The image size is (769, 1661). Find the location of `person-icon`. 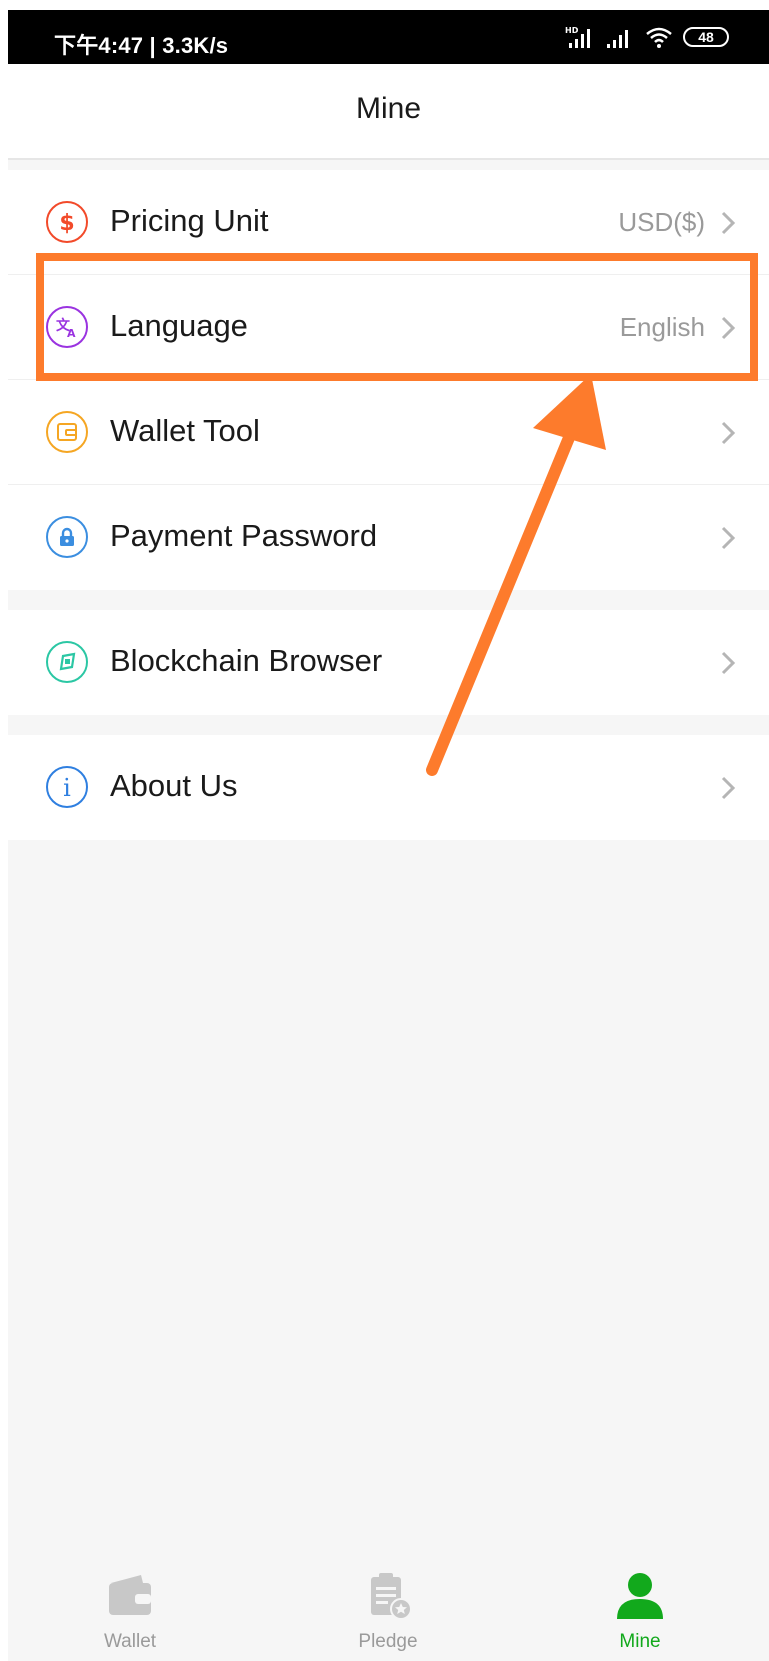

person-icon is located at coordinates (640, 1596).